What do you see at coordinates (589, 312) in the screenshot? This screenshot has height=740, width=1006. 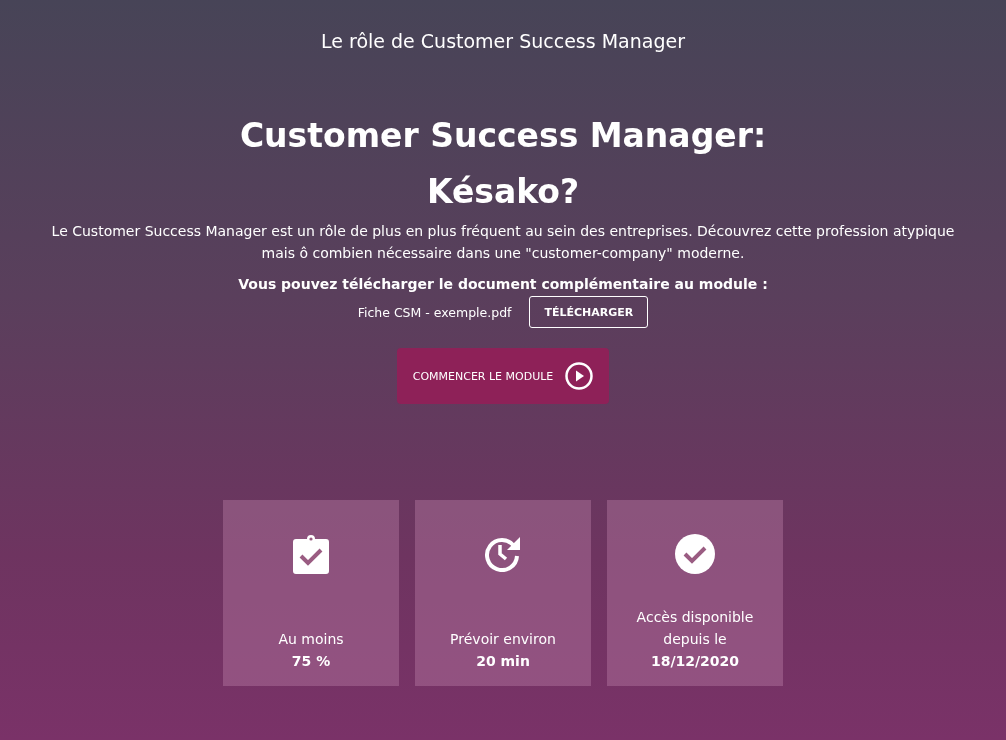 I see `download-button: TÉLÉCHARGER` at bounding box center [589, 312].